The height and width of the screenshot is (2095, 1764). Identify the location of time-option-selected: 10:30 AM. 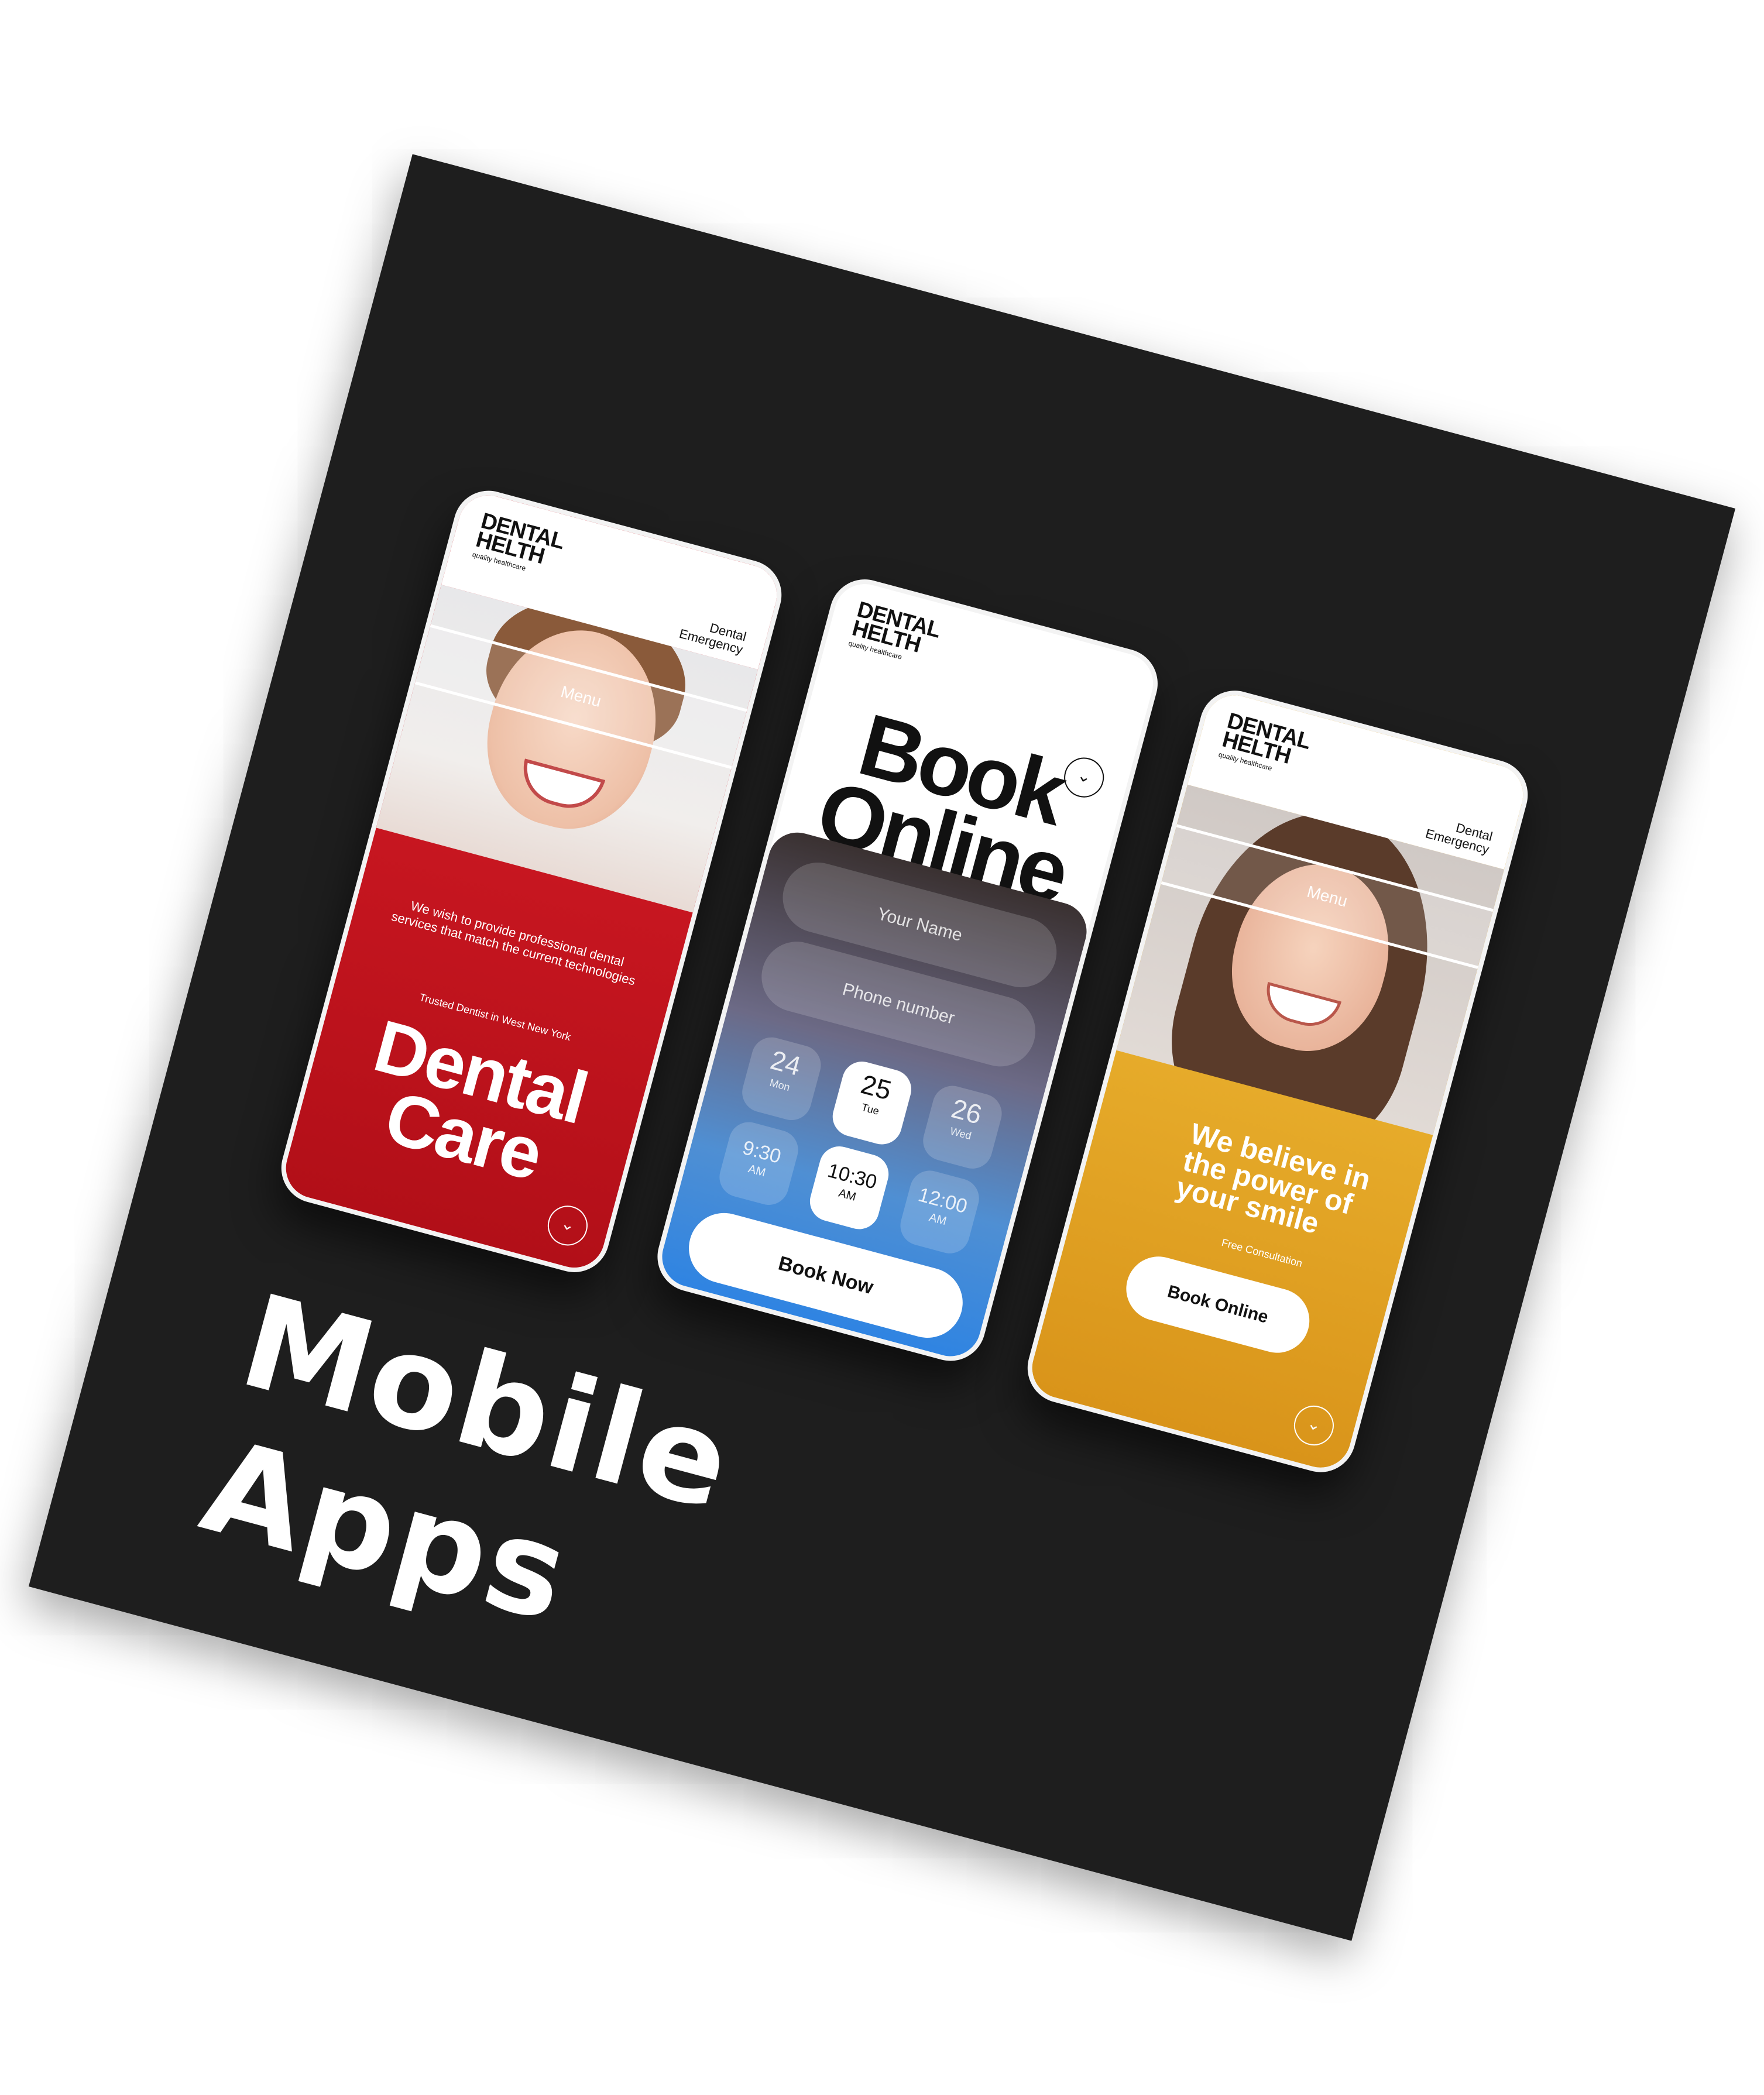
(849, 1188).